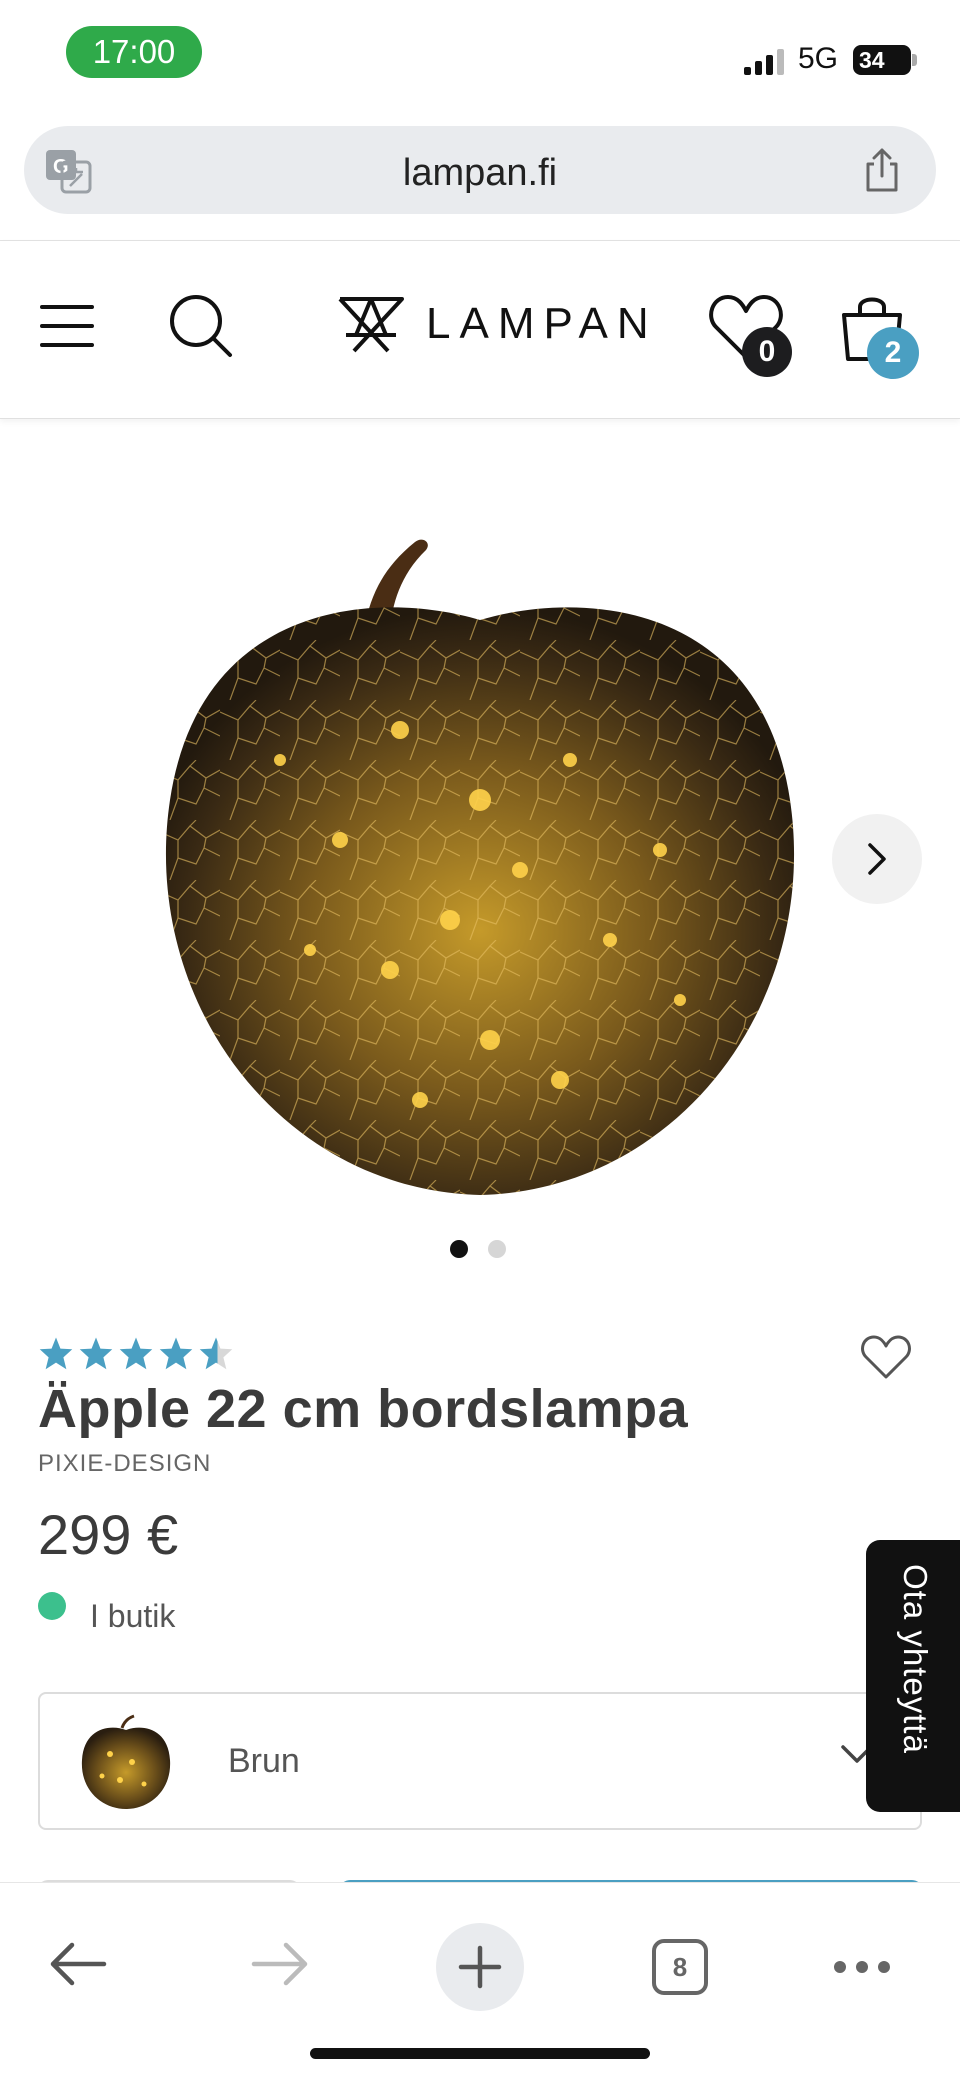 Image resolution: width=960 pixels, height=2078 pixels. I want to click on plus-icon, so click(480, 1967).